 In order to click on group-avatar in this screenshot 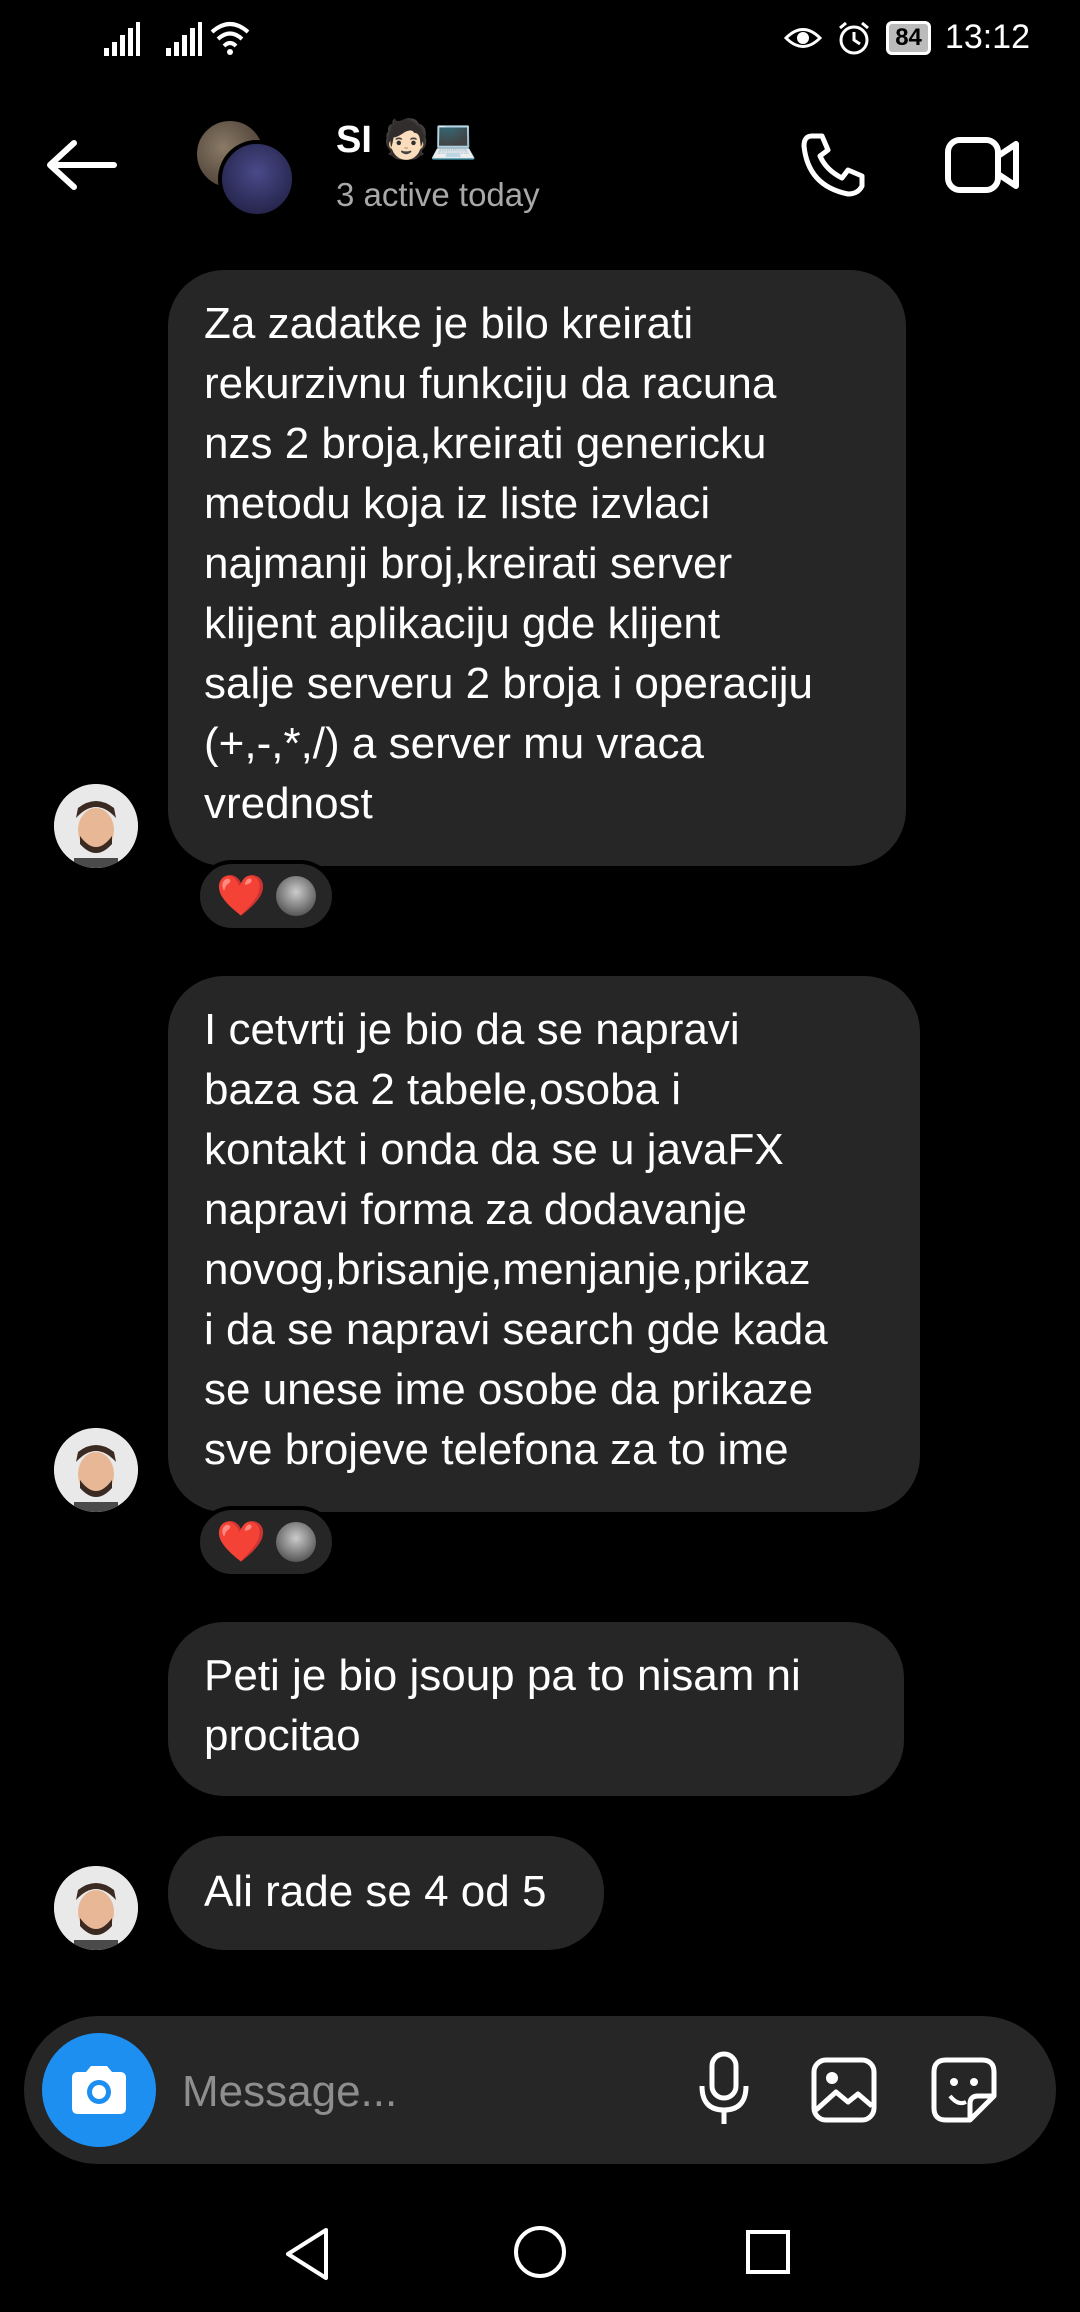, I will do `click(245, 168)`.